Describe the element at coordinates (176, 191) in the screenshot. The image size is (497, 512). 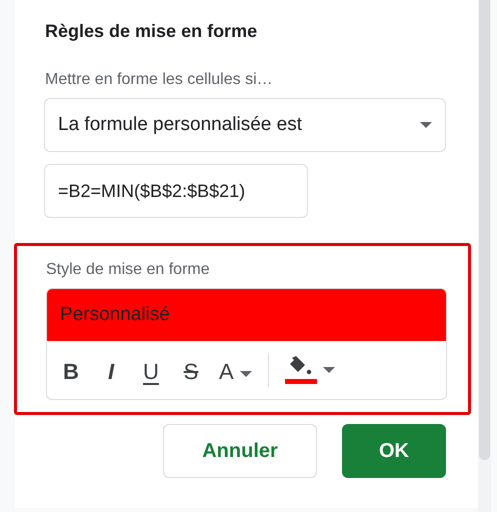
I see `formula-field: =B2=MIN($B$2:$B$21)` at that location.